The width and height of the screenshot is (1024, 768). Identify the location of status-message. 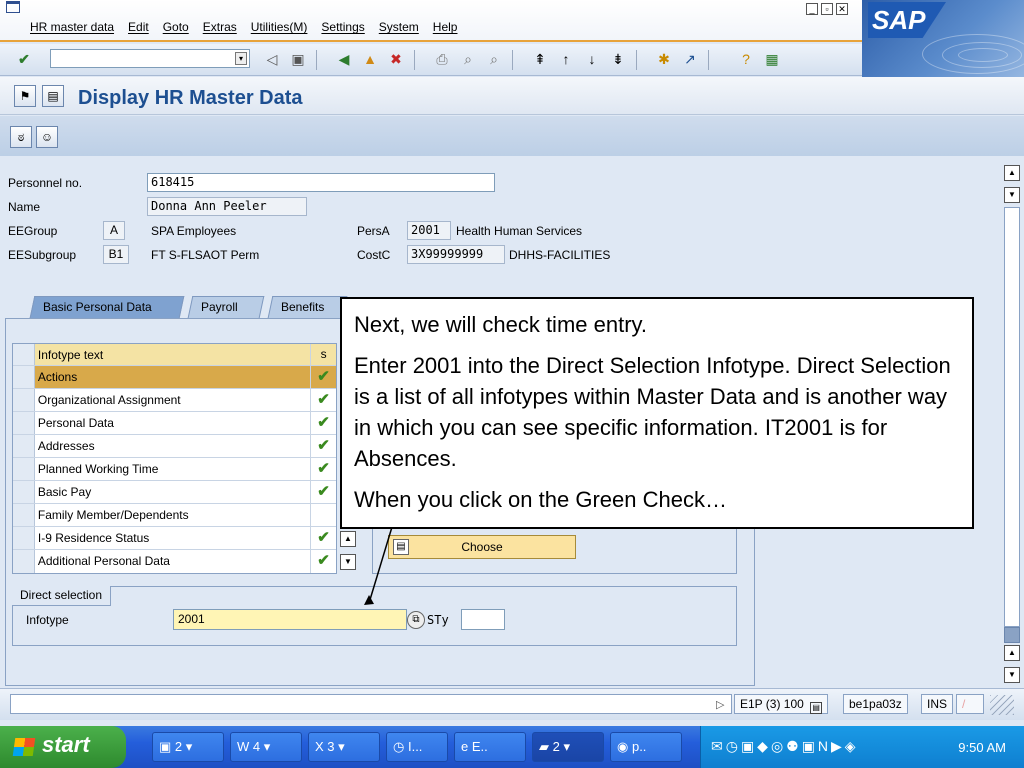
(371, 704).